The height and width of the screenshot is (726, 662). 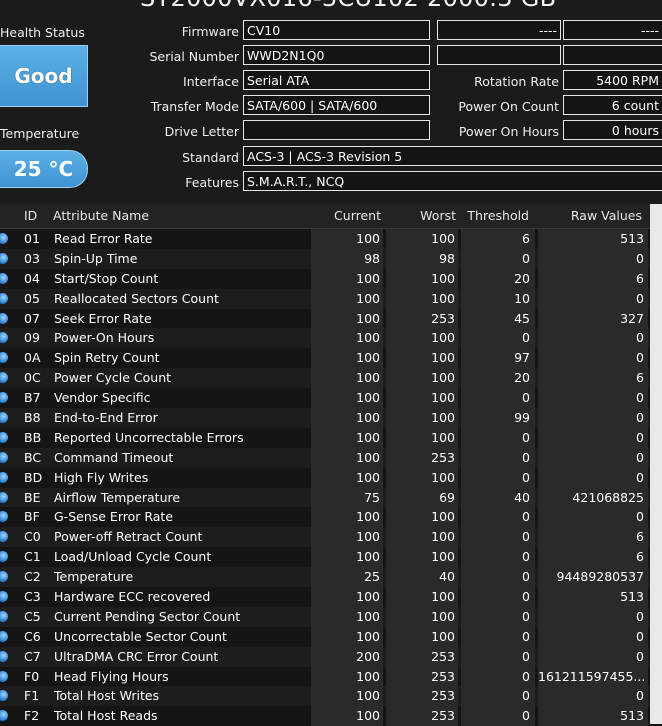 I want to click on attr-threshold: 20, so click(x=522, y=278).